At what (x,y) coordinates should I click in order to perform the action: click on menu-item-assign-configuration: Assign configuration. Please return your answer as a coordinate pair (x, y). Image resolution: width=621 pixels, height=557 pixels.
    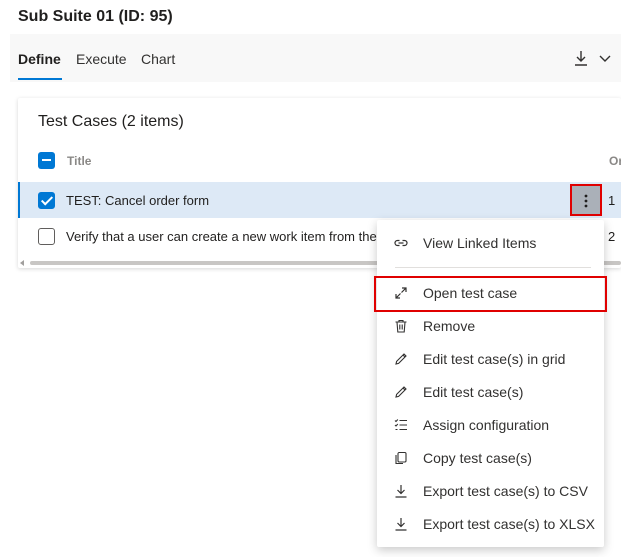
    Looking at the image, I should click on (490, 425).